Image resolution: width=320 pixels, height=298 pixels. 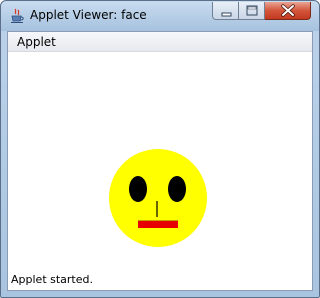 I want to click on status-text: Applet started., so click(x=52, y=279).